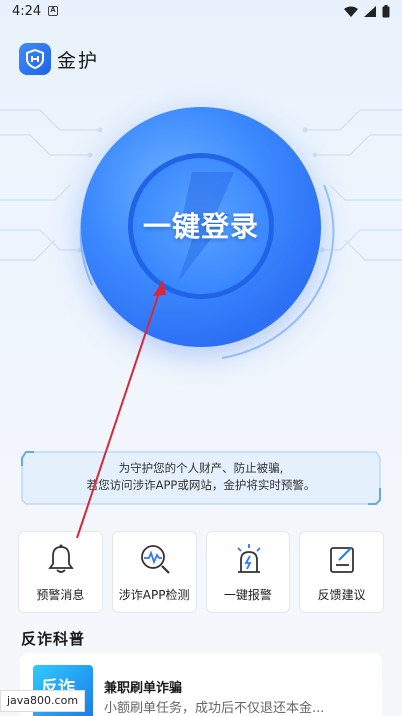 The width and height of the screenshot is (402, 716). I want to click on action-label: 涉诈APP检测, so click(154, 595).